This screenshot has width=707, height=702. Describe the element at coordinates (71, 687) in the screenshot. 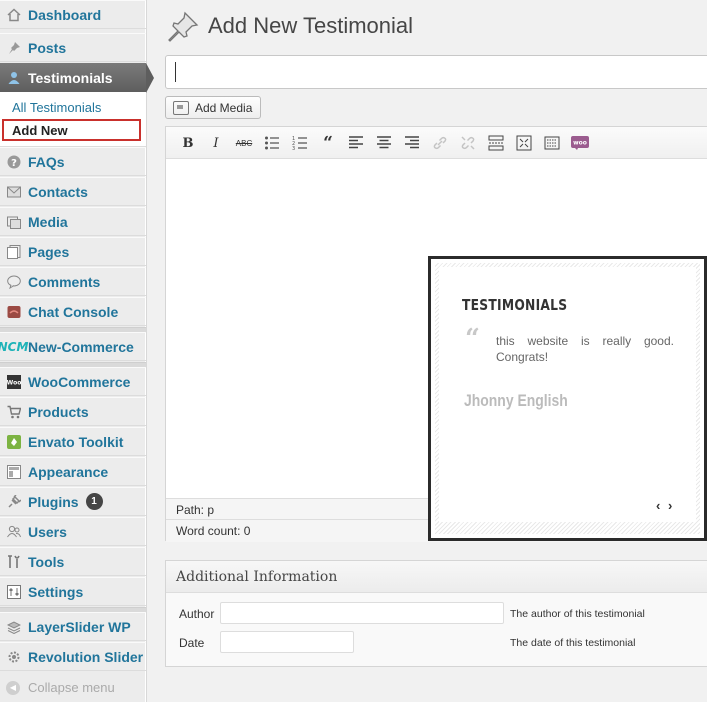

I see `collapse-menu-label: Collapse menu` at that location.